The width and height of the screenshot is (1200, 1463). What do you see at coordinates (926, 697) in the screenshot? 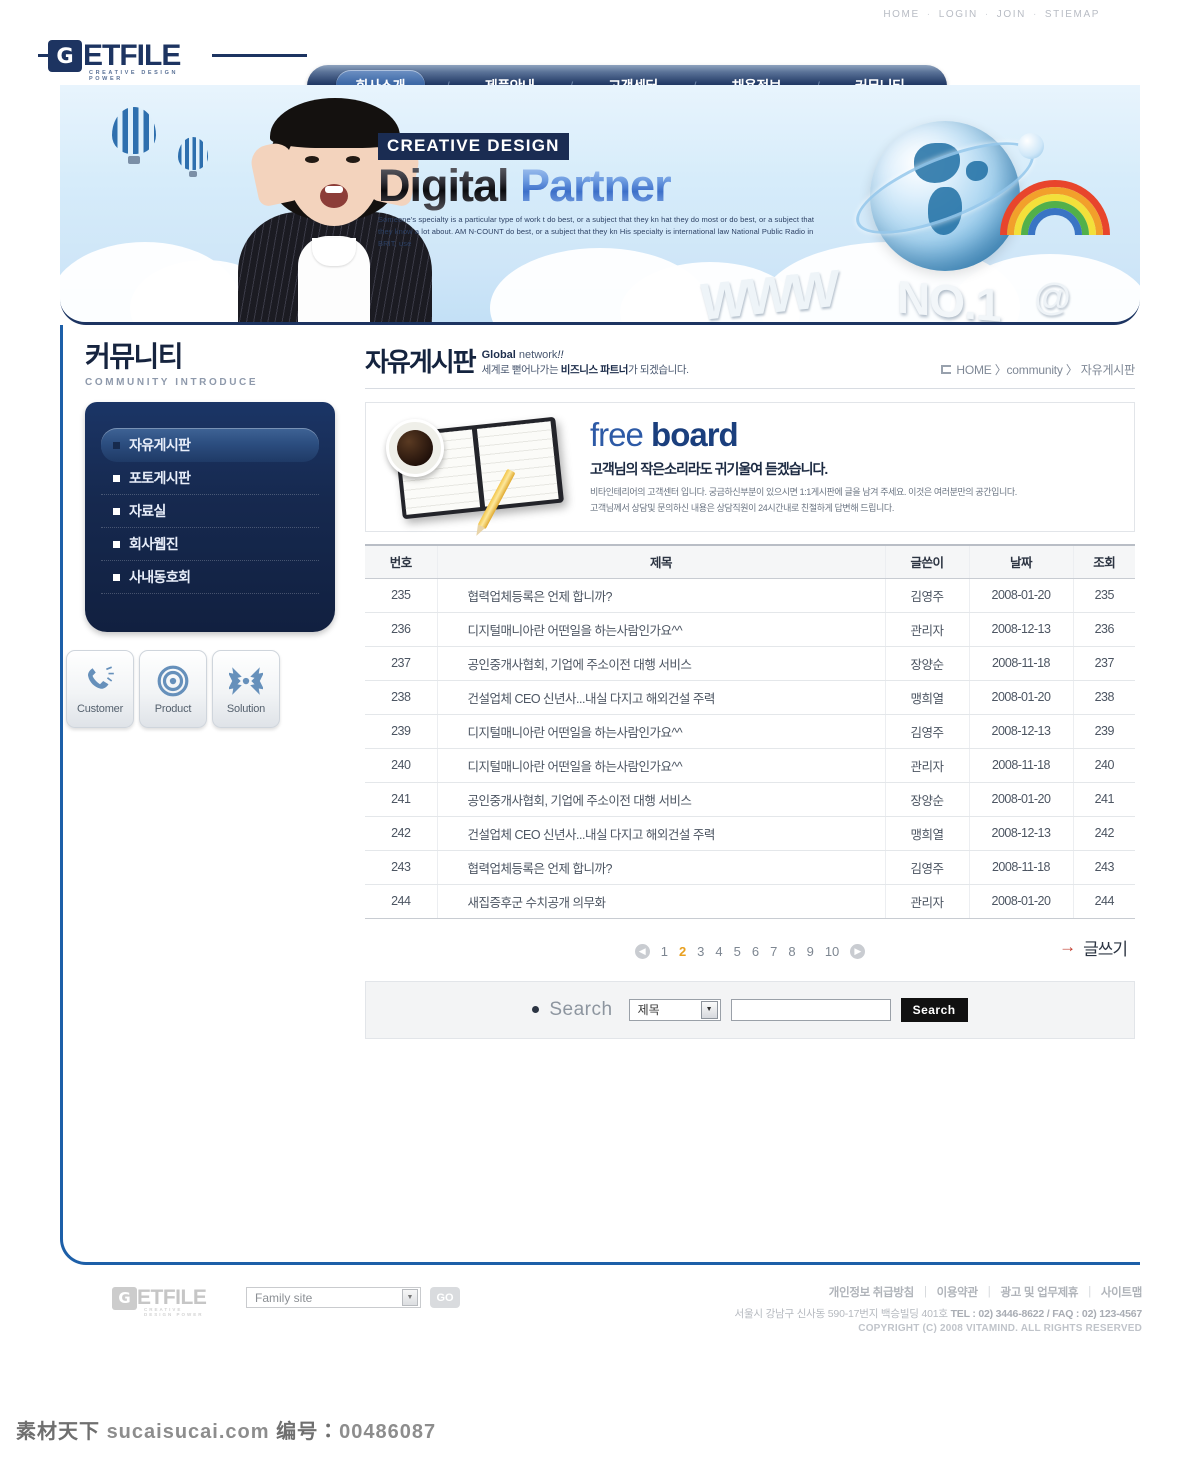
I see `cell-author: 맹희열` at bounding box center [926, 697].